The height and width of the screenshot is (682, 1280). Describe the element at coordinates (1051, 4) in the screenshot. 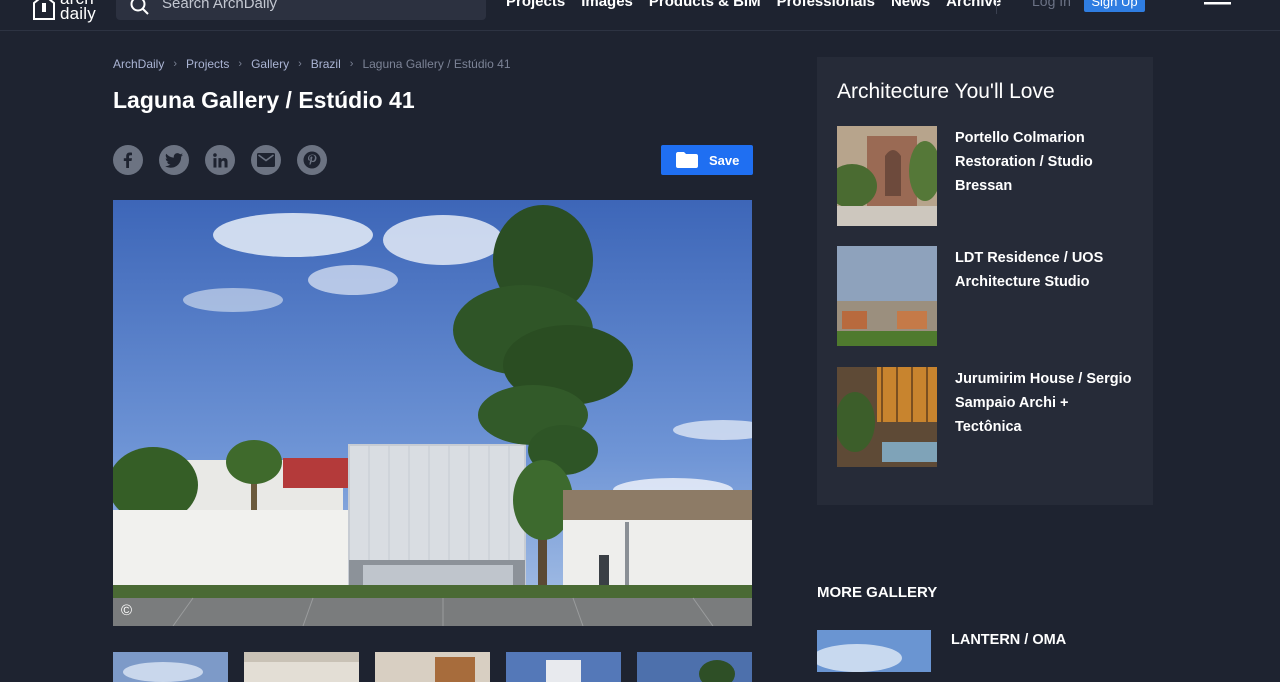

I see `login-link: Log In` at that location.